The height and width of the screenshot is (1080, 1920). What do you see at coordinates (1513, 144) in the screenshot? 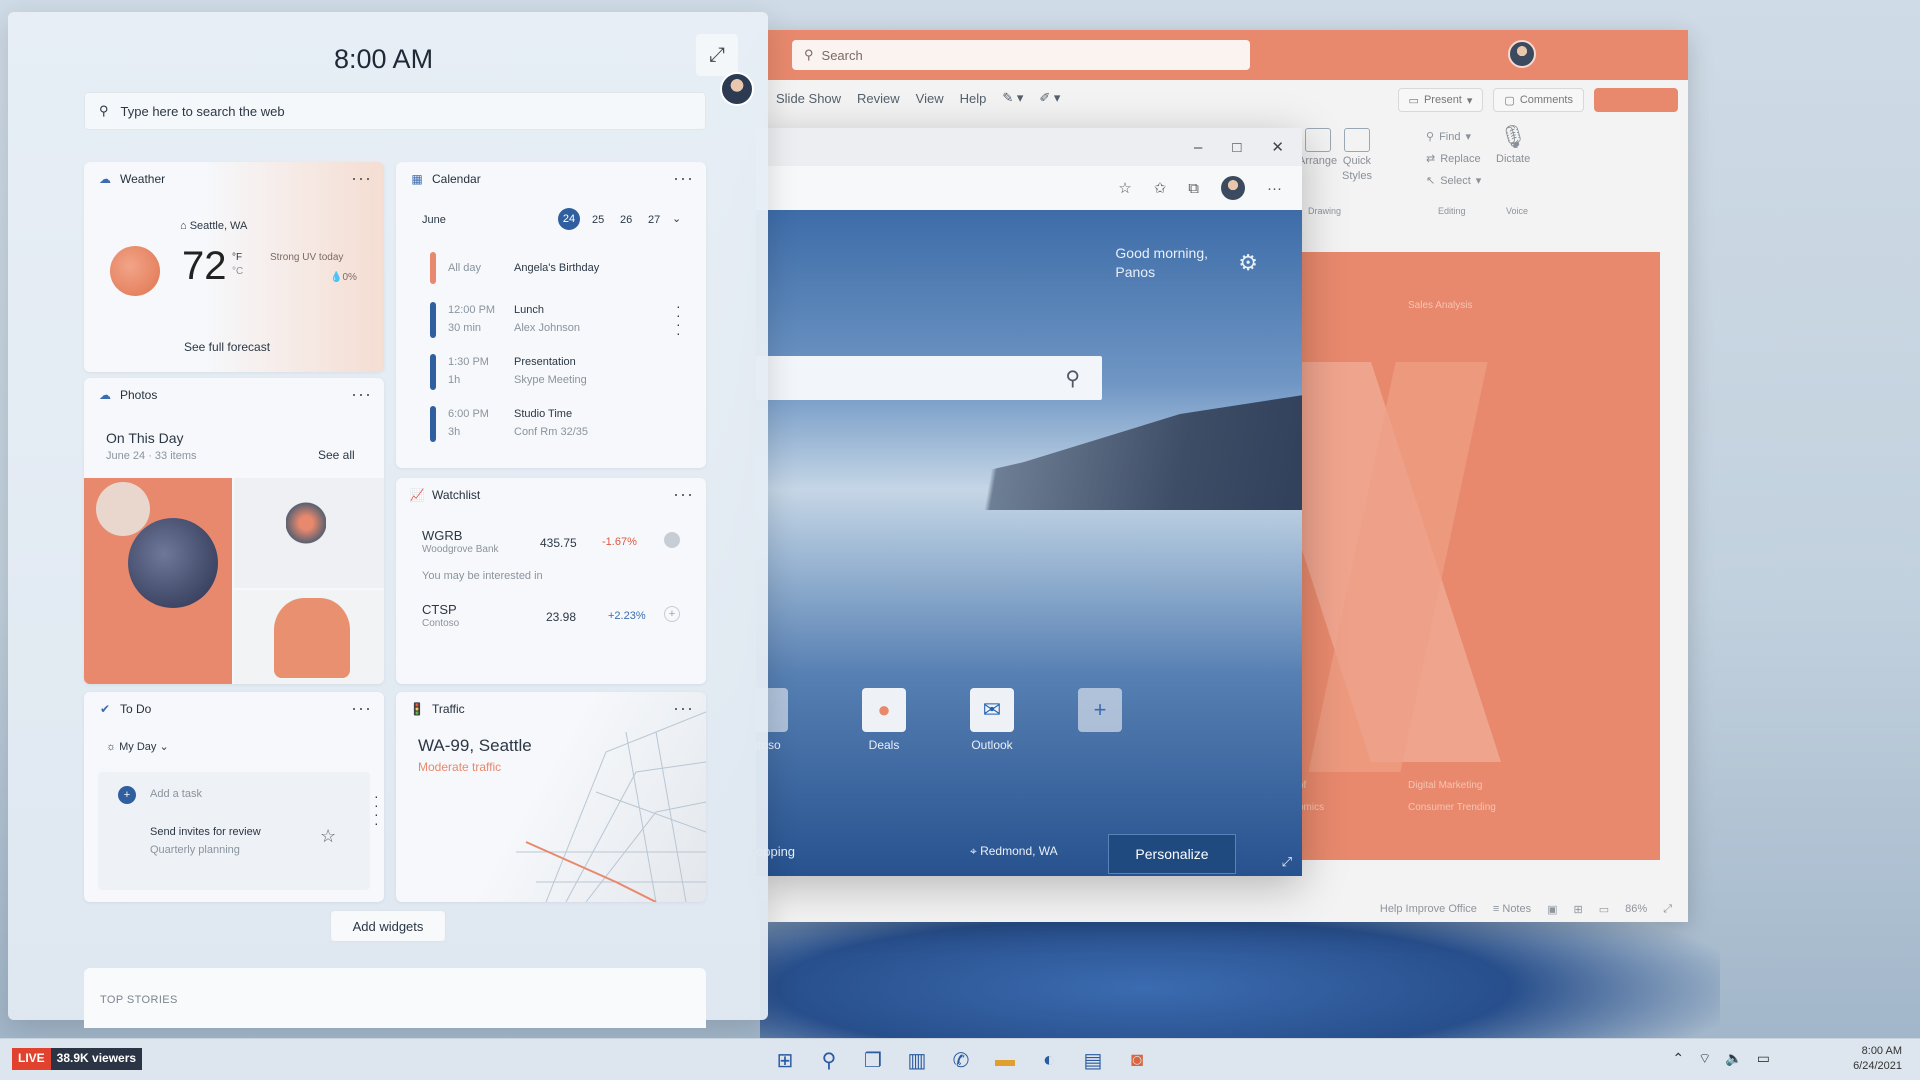
I see `dictate-button: 🎙 Dictate` at bounding box center [1513, 144].